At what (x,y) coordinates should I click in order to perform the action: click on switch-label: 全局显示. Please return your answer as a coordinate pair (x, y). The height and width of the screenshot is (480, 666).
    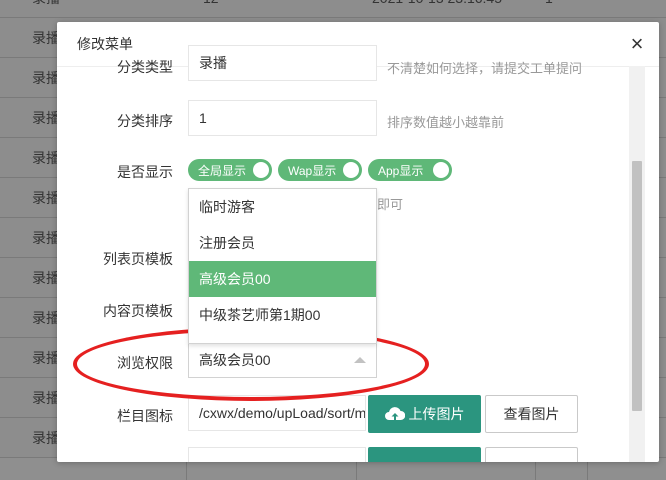
    Looking at the image, I should click on (222, 170).